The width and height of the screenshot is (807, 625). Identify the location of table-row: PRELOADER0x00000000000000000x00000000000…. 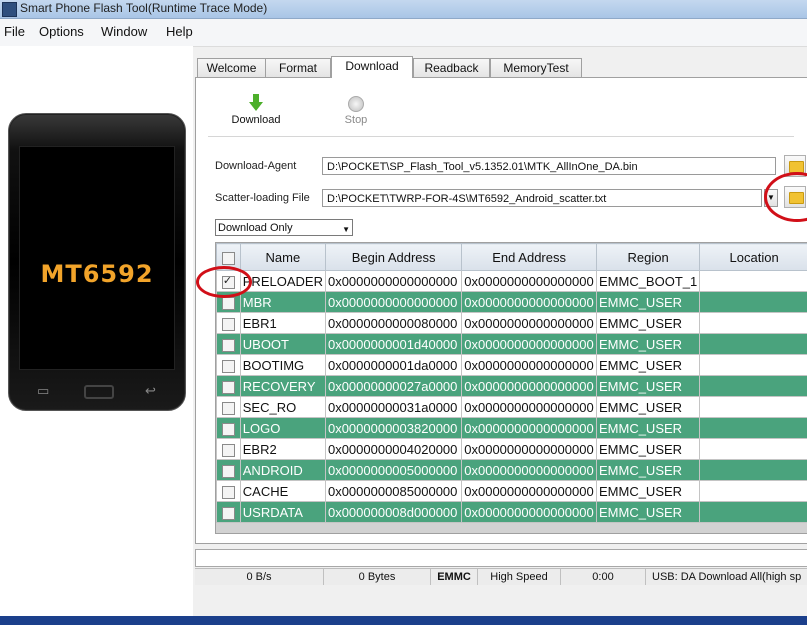
(511, 281).